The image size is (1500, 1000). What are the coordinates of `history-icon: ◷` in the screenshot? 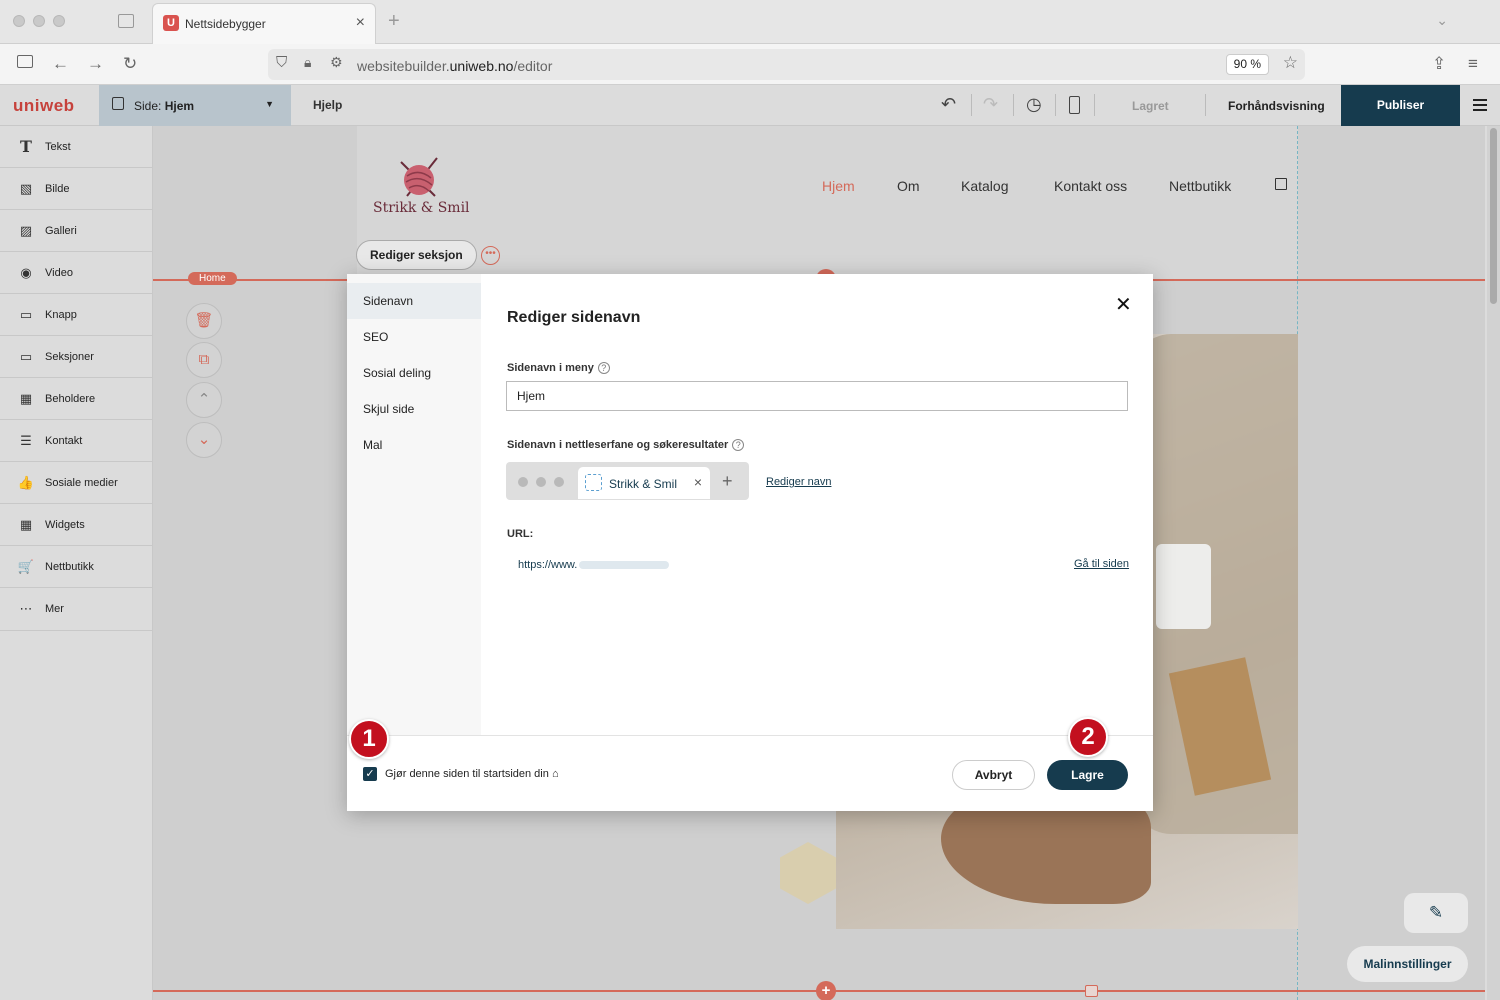 It's located at (1034, 104).